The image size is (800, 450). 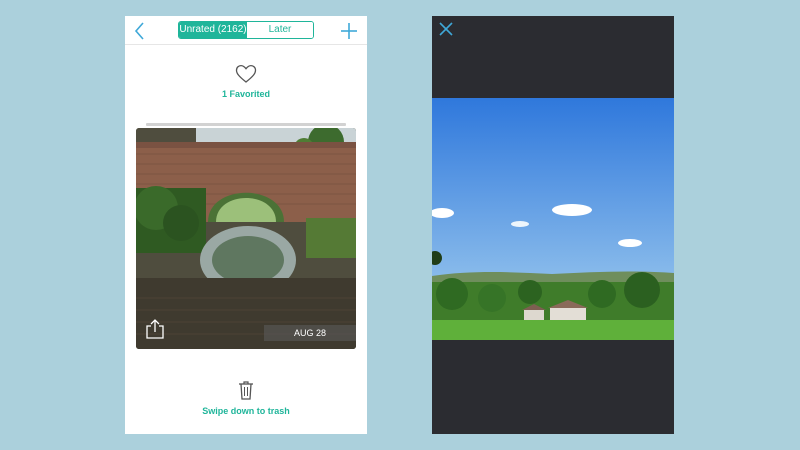 I want to click on share-icon, so click(x=155, y=329).